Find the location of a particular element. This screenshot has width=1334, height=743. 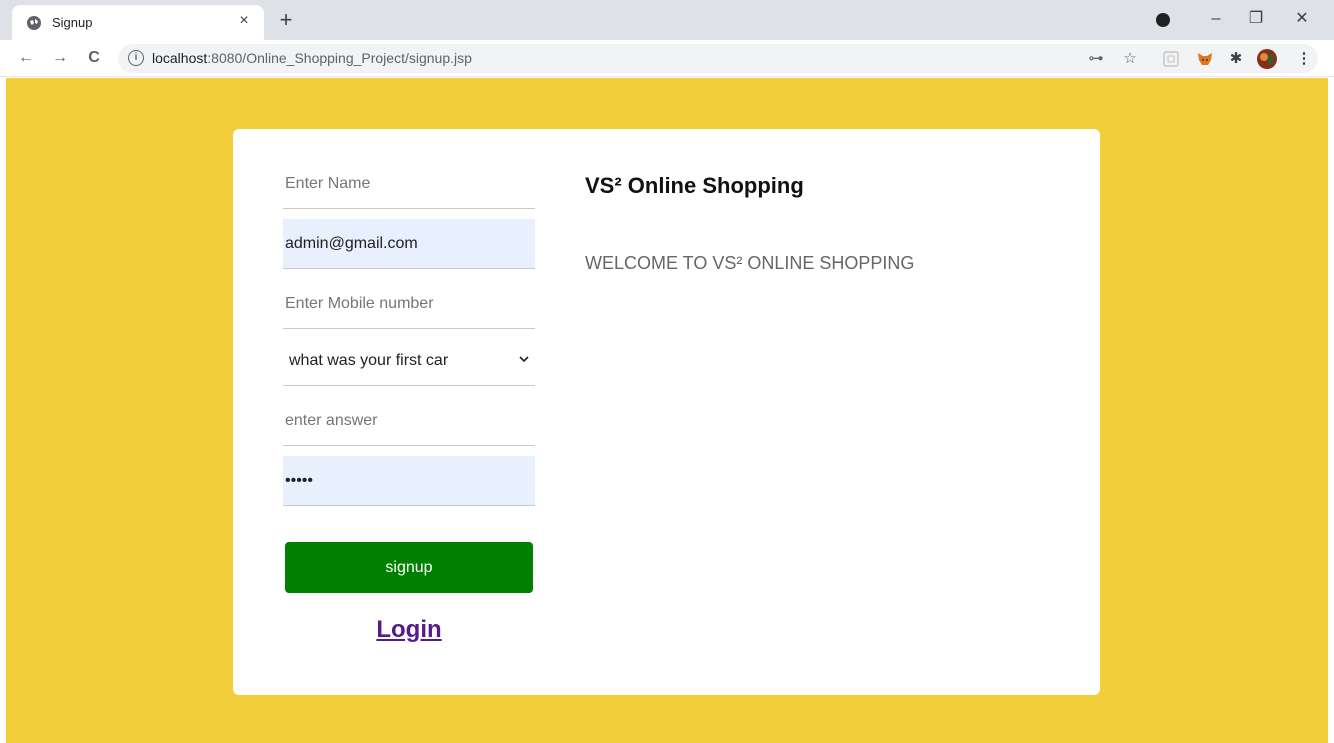

reload-button: C is located at coordinates (94, 58).